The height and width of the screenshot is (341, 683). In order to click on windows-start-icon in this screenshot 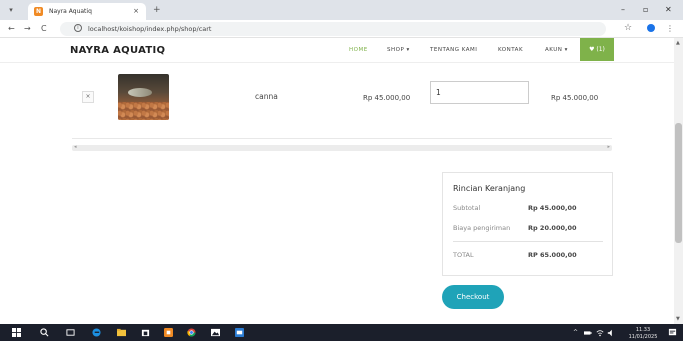, I will do `click(16, 332)`.